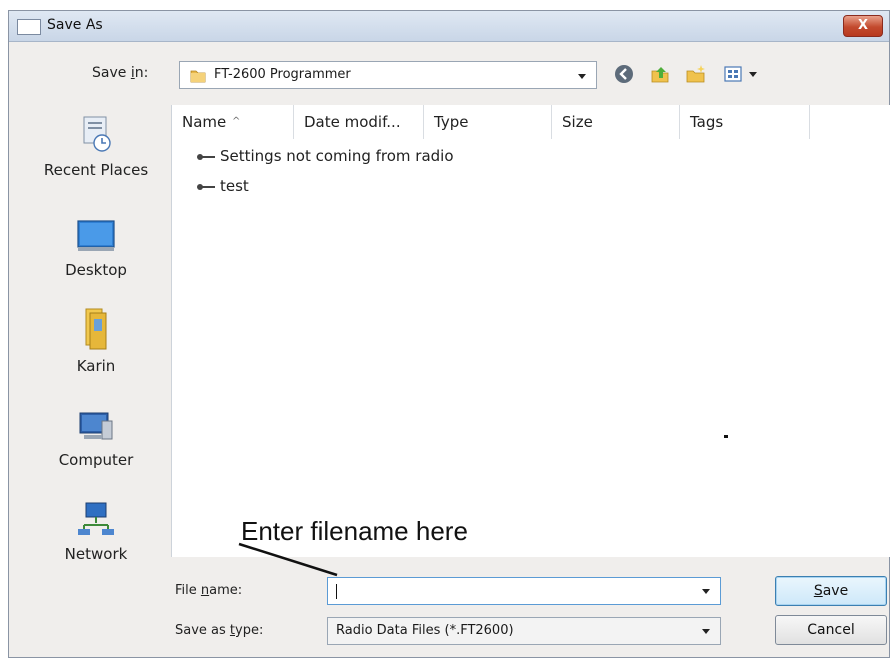 The width and height of the screenshot is (890, 658). Describe the element at coordinates (425, 630) in the screenshot. I see `savetype-value: Radio Data Files (*.FT2600)` at that location.